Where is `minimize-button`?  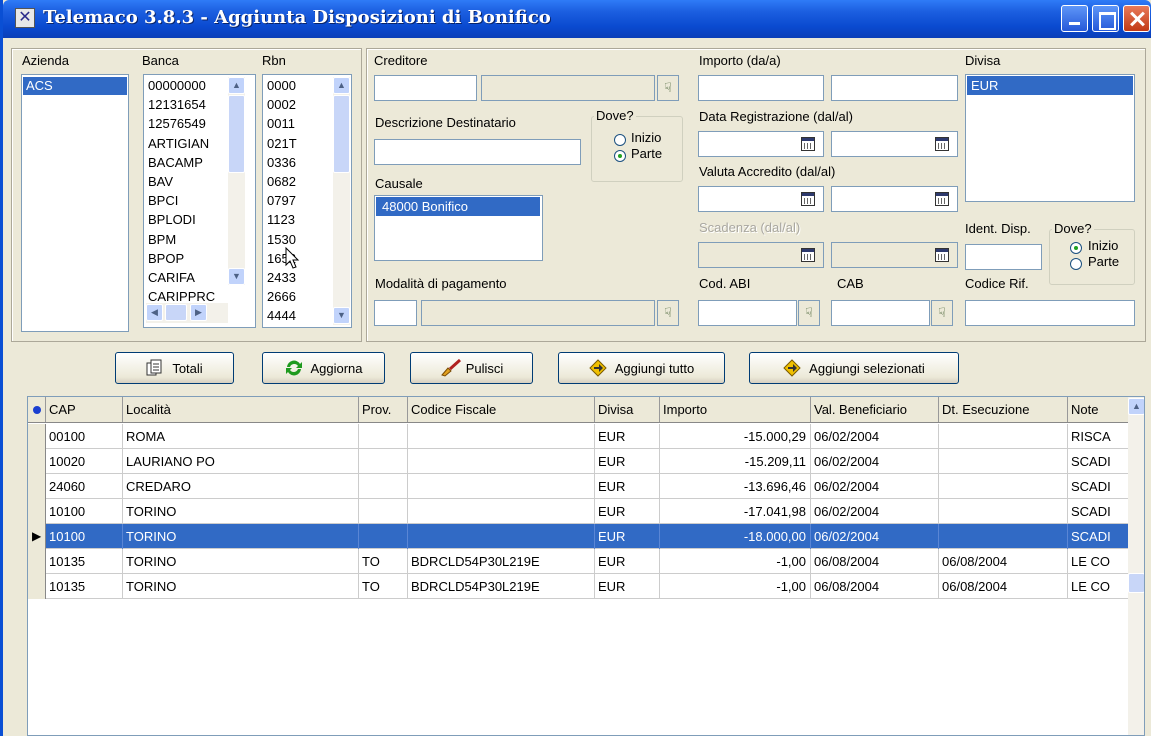
minimize-button is located at coordinates (1074, 18).